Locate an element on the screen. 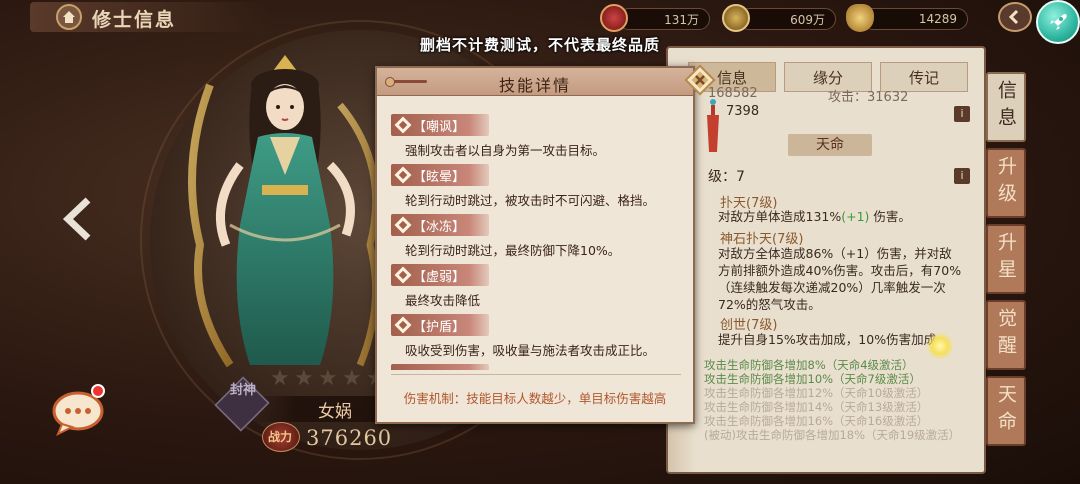 Image resolution: width=1080 pixels, height=484 pixels. tassel-decoration is located at coordinates (713, 125).